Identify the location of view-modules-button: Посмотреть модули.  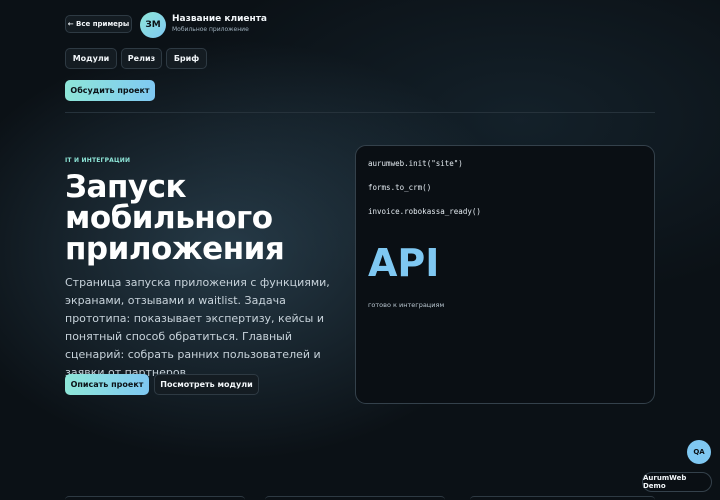
(206, 384).